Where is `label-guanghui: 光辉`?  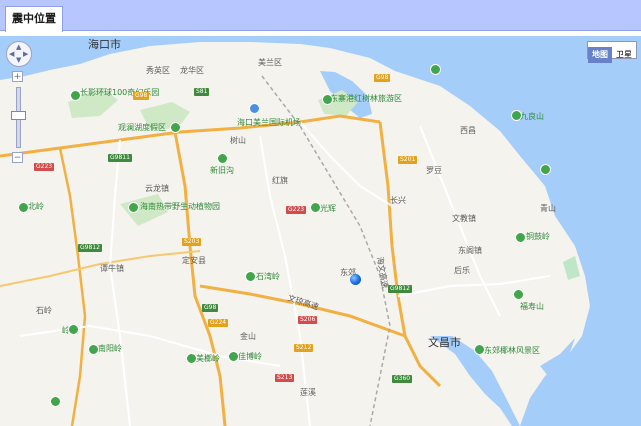
label-guanghui: 光辉 is located at coordinates (328, 208).